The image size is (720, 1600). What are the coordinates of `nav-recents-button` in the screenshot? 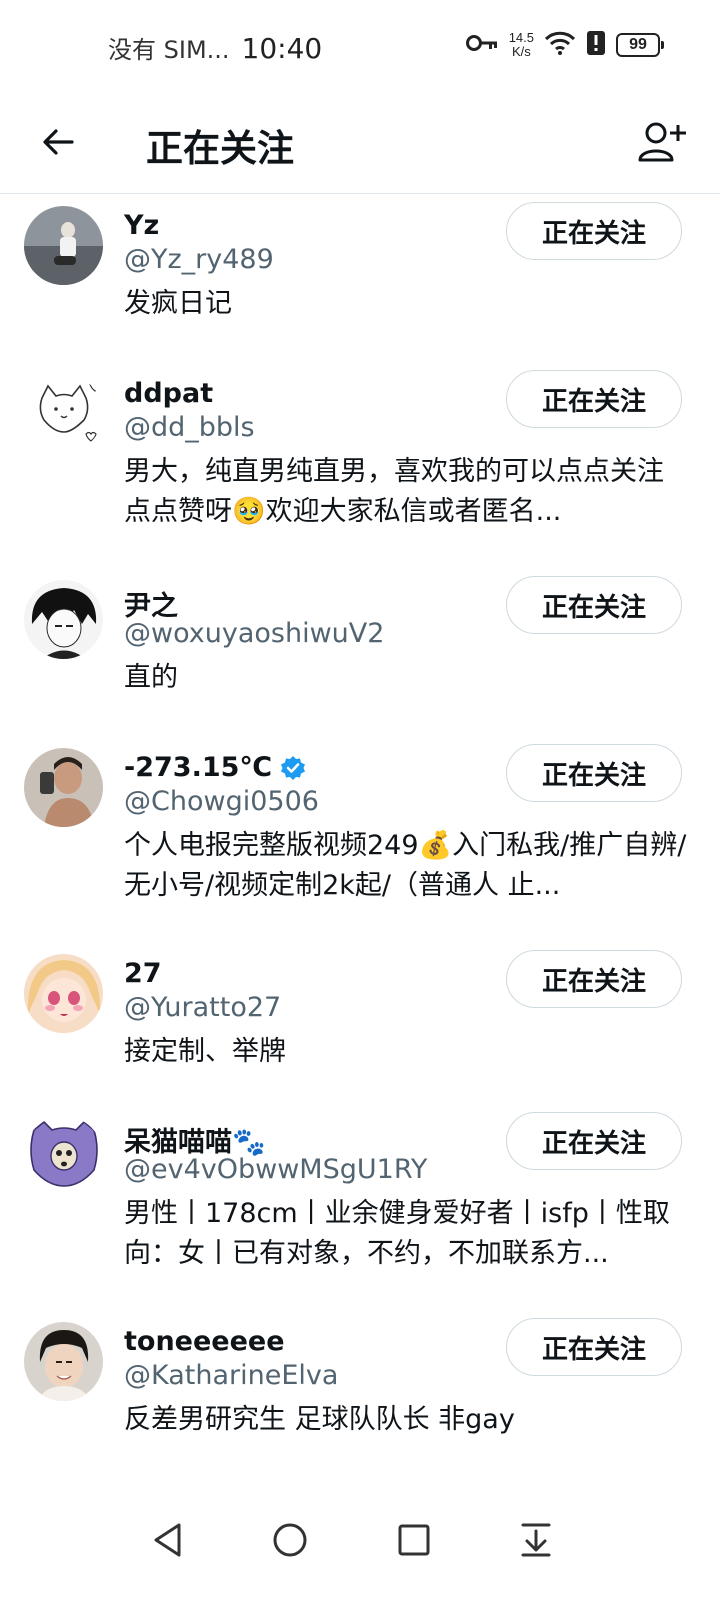 It's located at (414, 1542).